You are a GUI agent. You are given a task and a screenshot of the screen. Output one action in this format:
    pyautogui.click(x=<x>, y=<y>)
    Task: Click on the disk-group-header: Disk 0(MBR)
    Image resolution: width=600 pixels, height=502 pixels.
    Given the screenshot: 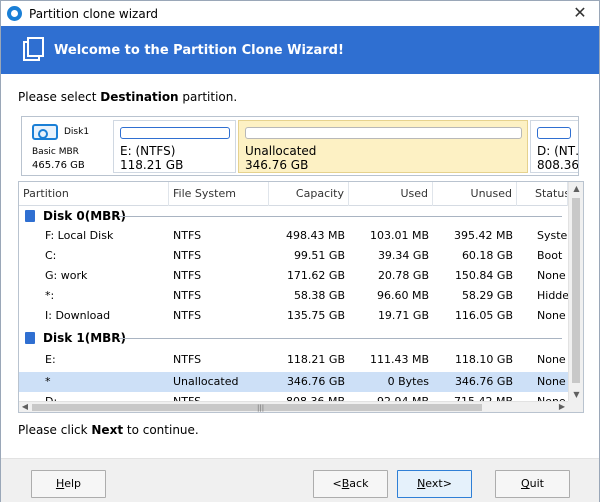 What is the action you would take?
    pyautogui.click(x=293, y=216)
    